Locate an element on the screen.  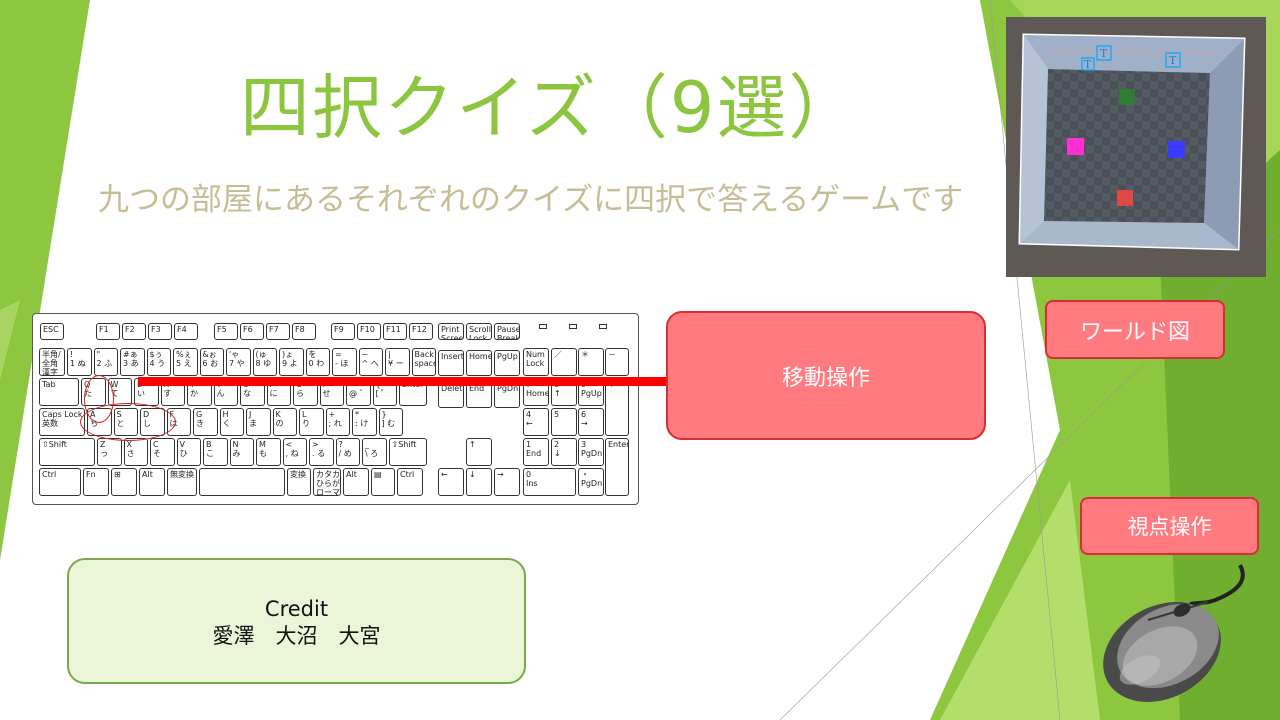
key-bottom-9: ▤ is located at coordinates (383, 482).